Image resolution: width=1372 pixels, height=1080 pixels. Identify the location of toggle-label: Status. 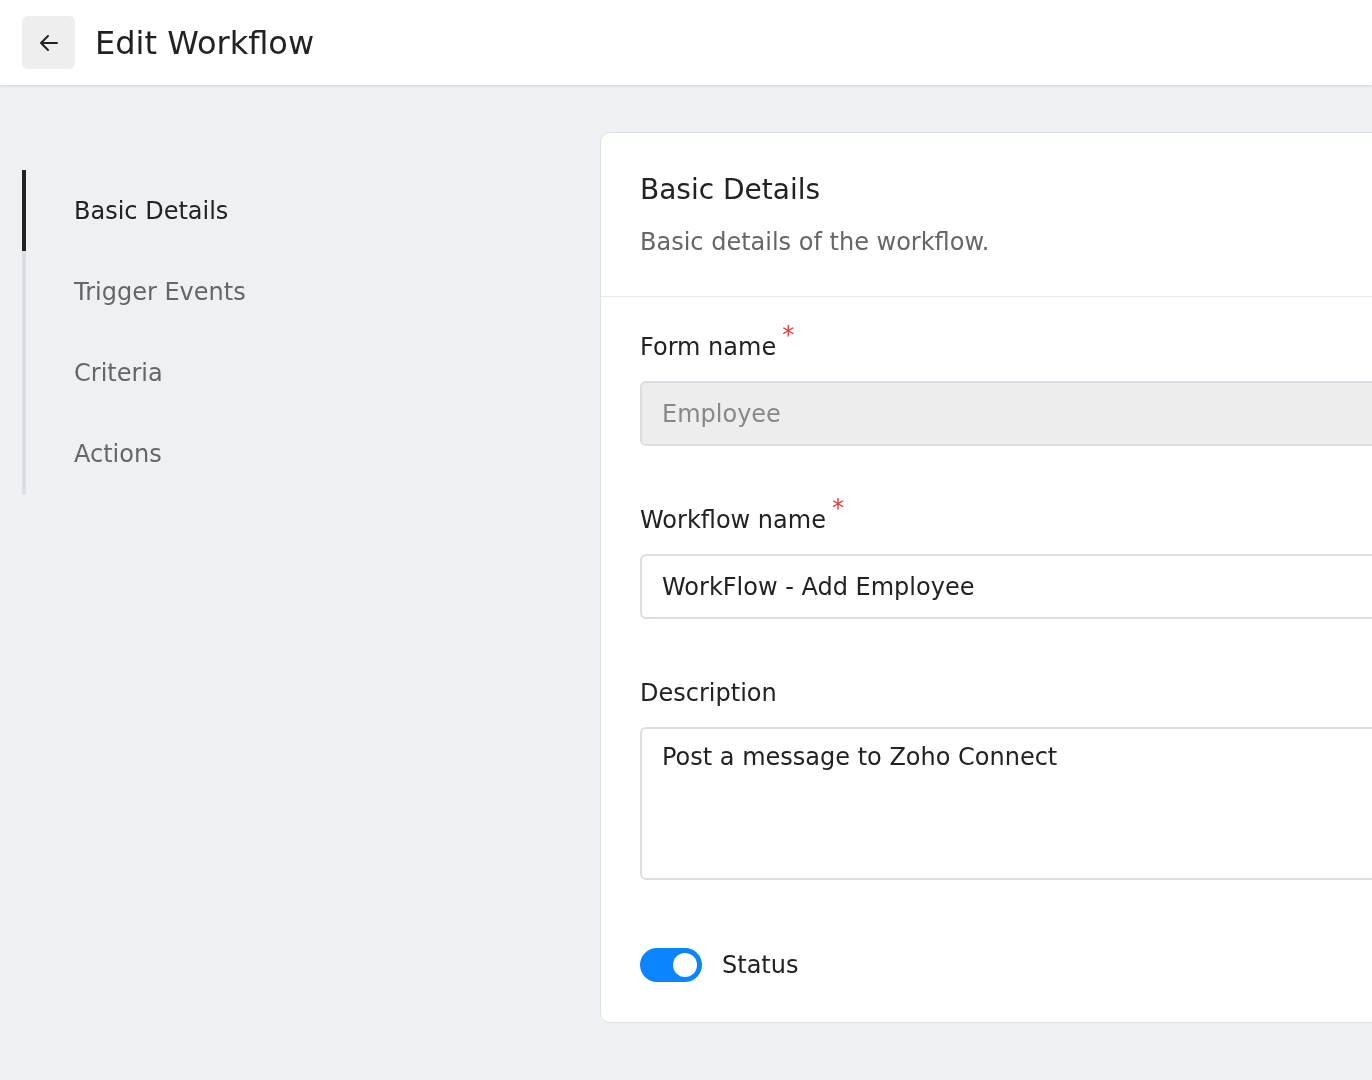
(760, 965).